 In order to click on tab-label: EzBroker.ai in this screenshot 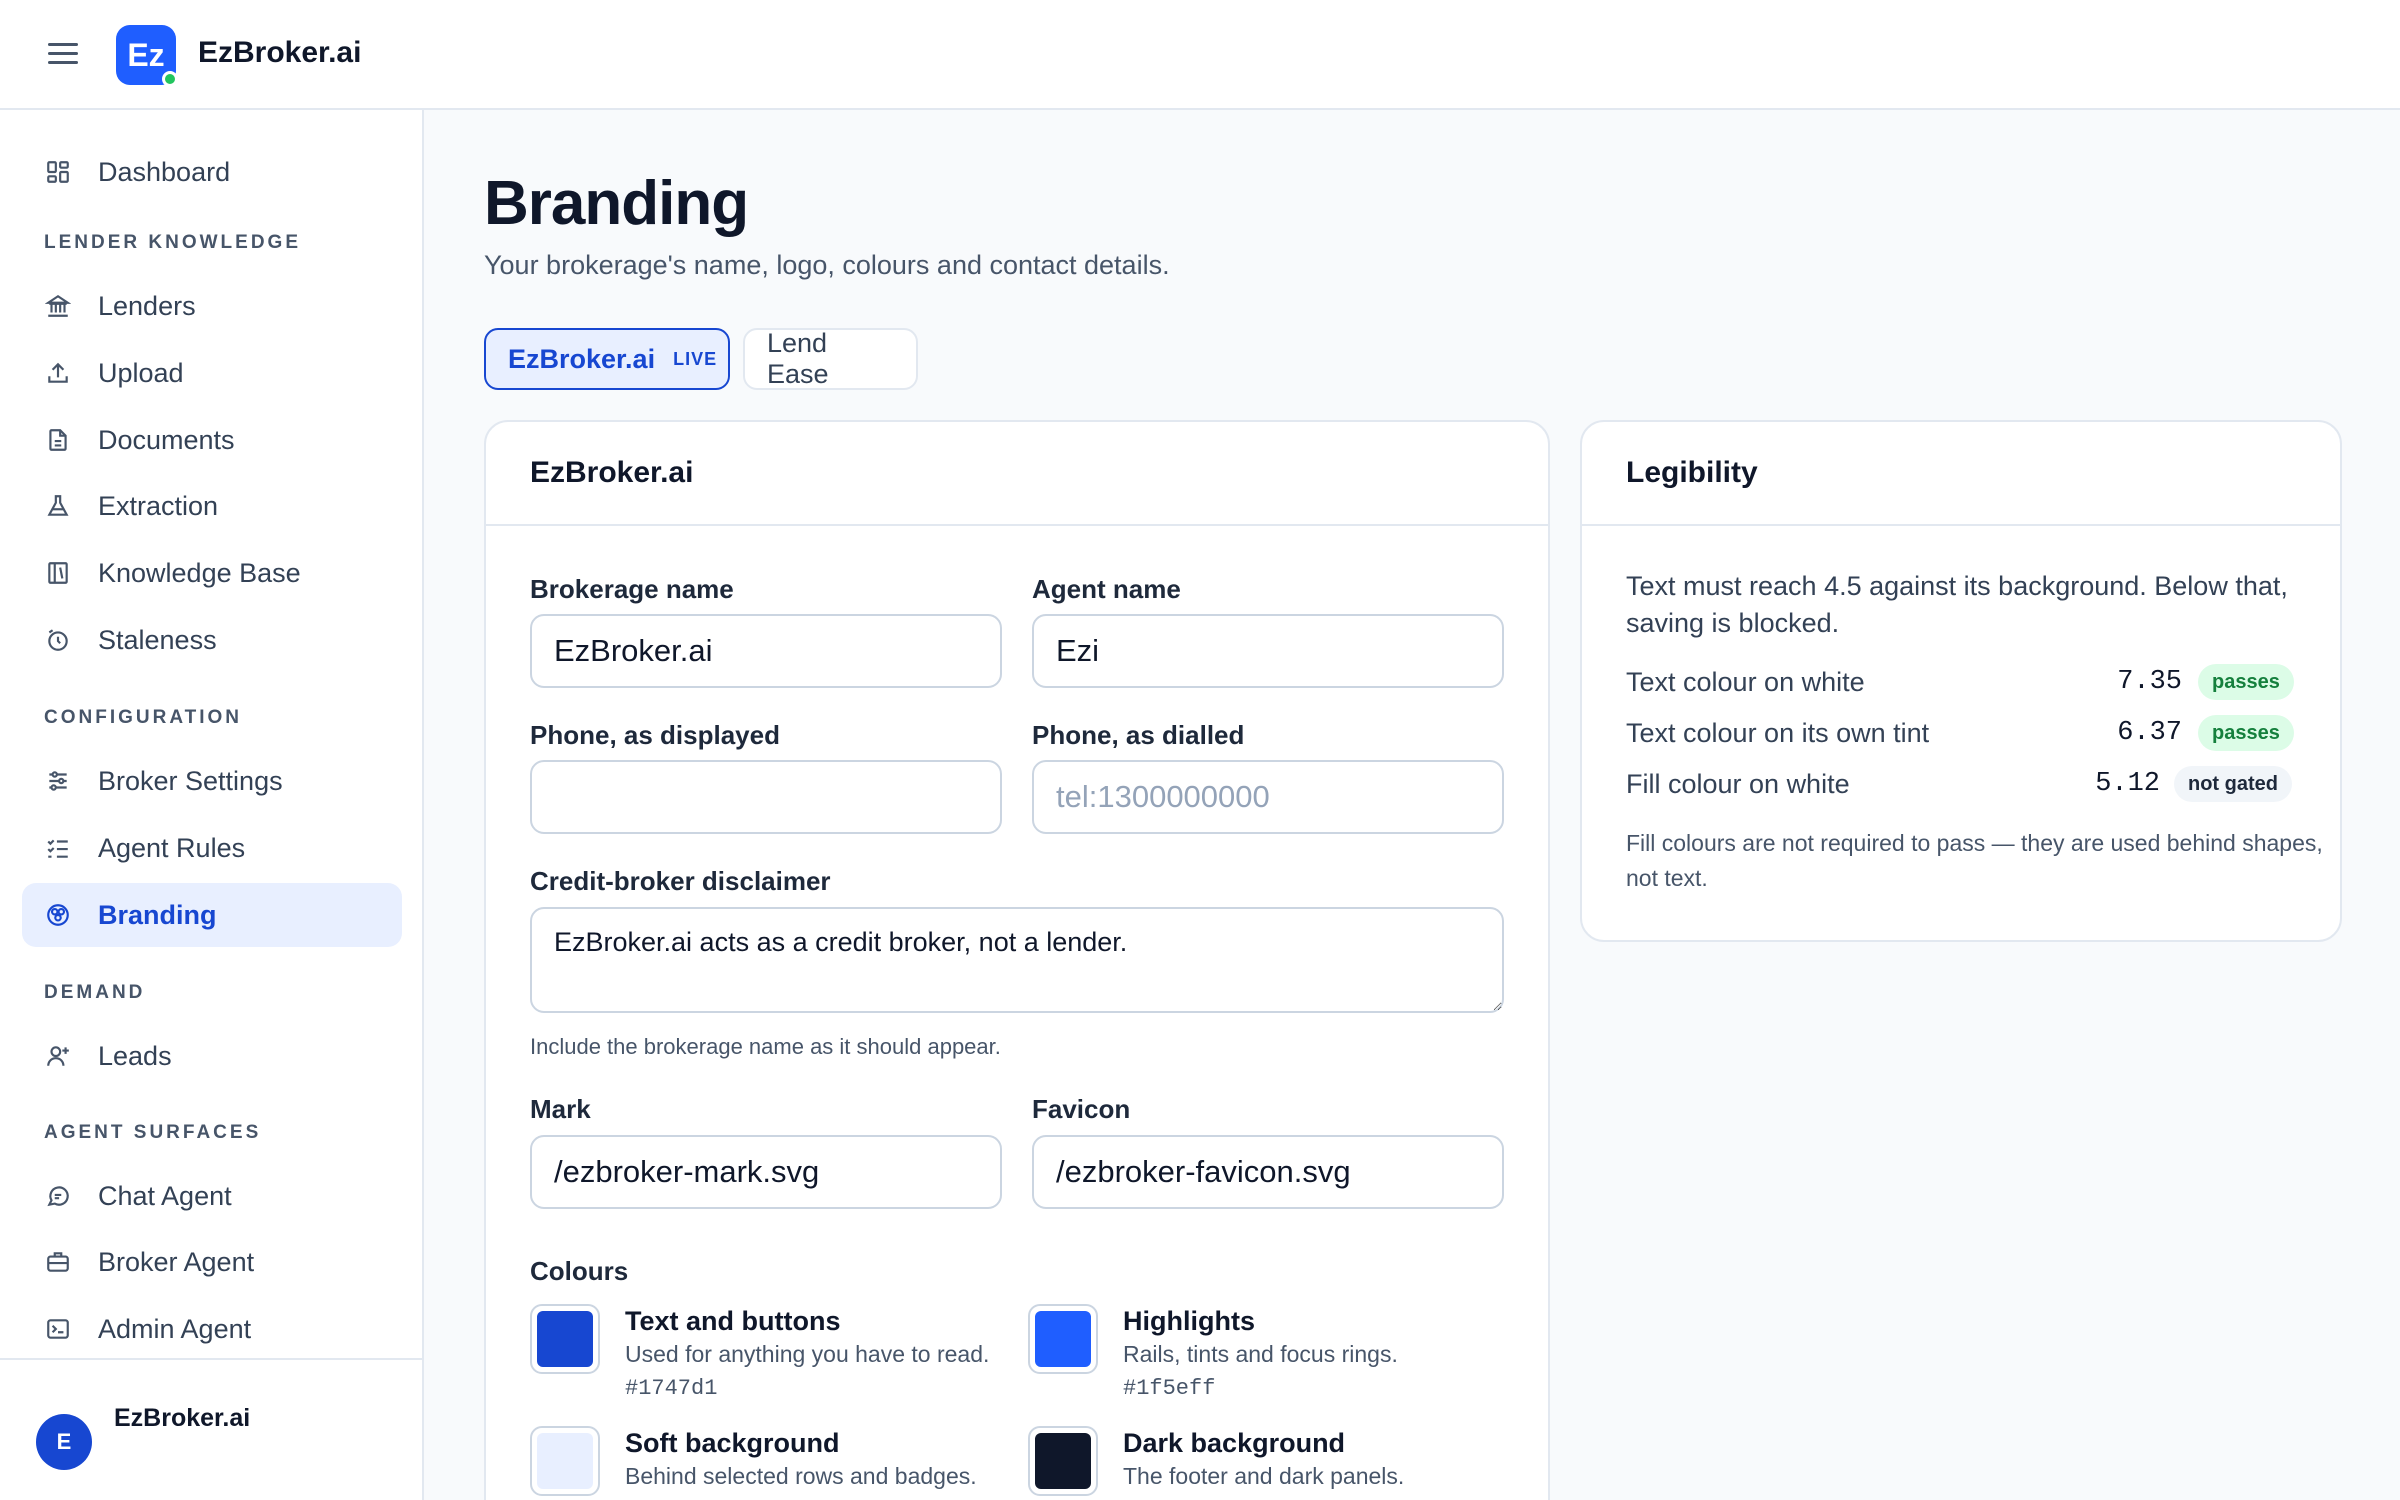, I will do `click(582, 358)`.